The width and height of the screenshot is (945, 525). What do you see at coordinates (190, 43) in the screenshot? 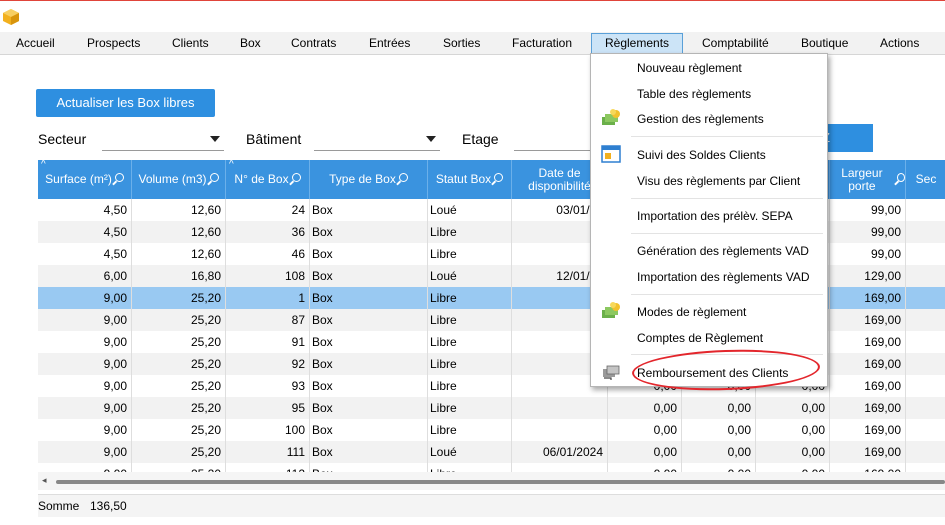
I see `menu-clients: Clients` at bounding box center [190, 43].